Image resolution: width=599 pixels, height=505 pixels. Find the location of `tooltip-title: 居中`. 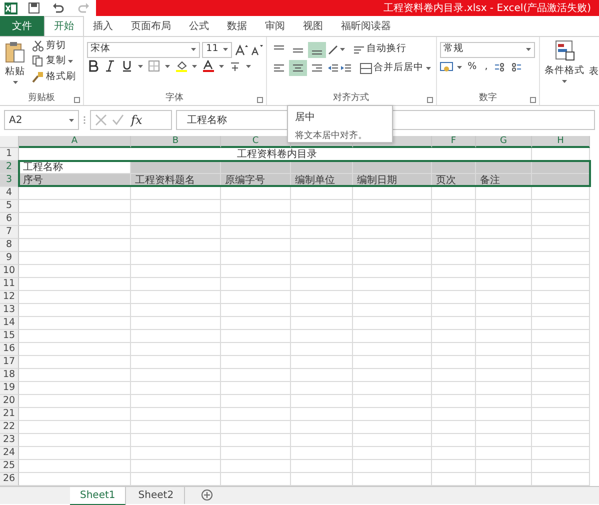

tooltip-title: 居中 is located at coordinates (305, 118).